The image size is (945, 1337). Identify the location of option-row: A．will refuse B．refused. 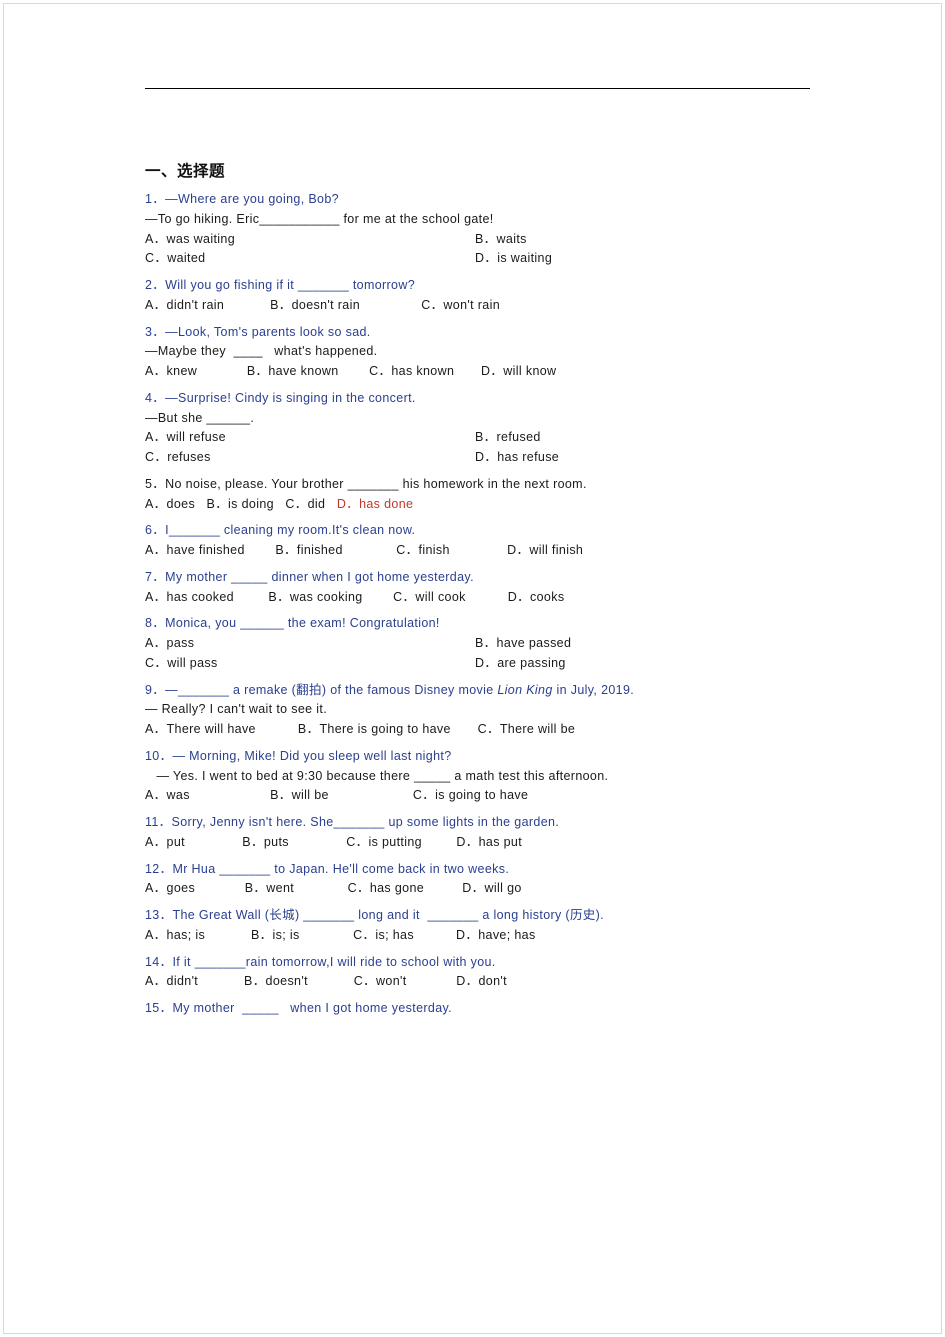
(477, 437).